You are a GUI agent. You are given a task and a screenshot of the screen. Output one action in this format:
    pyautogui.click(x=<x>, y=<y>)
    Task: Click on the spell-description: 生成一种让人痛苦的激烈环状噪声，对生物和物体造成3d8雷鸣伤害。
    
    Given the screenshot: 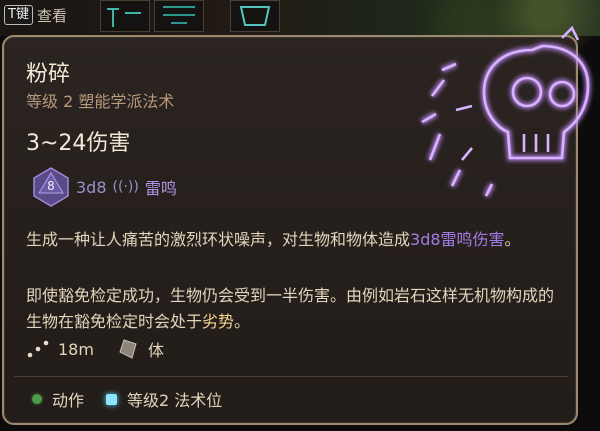 What is the action you would take?
    pyautogui.click(x=273, y=239)
    